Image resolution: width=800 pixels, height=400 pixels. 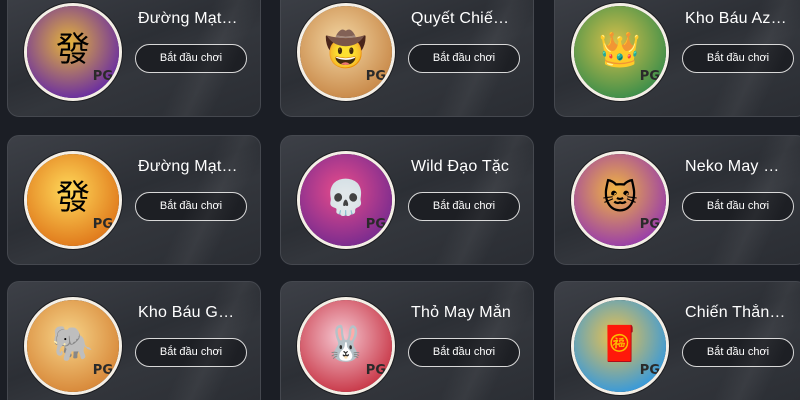 I want to click on lucky-rabbit-icon: 🐰, so click(x=346, y=344).